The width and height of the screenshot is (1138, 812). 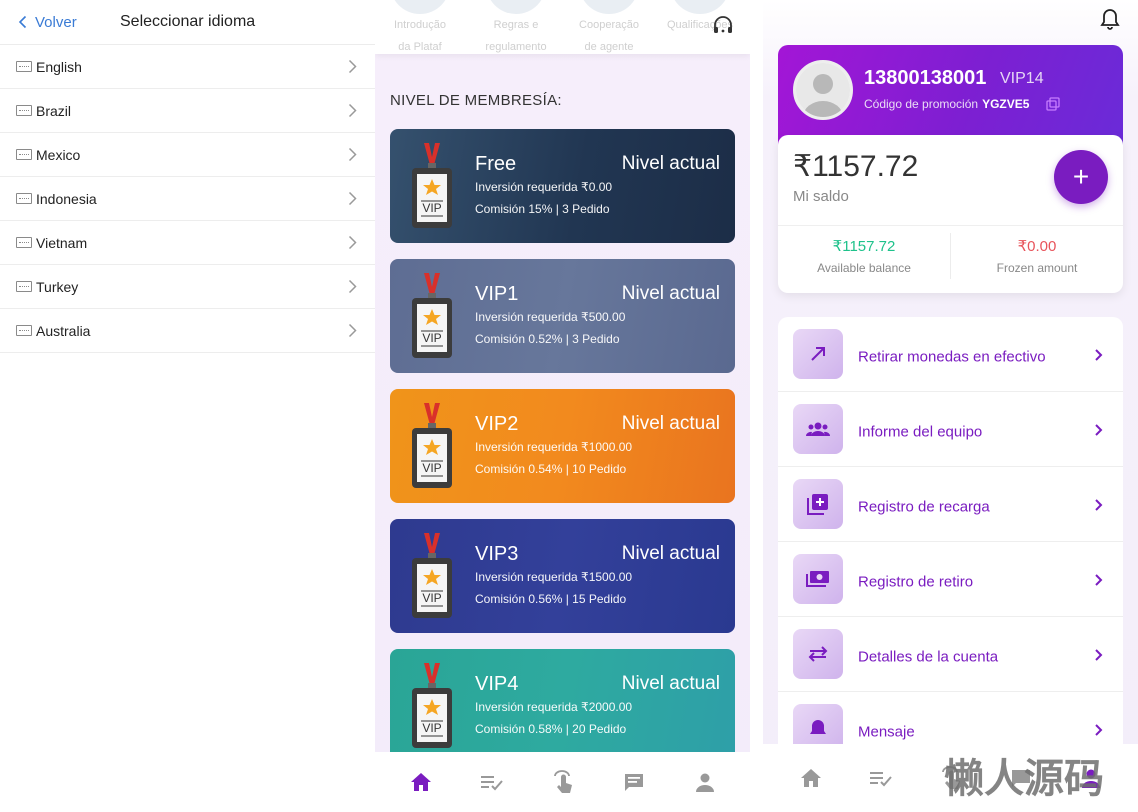 What do you see at coordinates (516, 36) in the screenshot?
I see `shortcut-label: Regras e regulamento` at bounding box center [516, 36].